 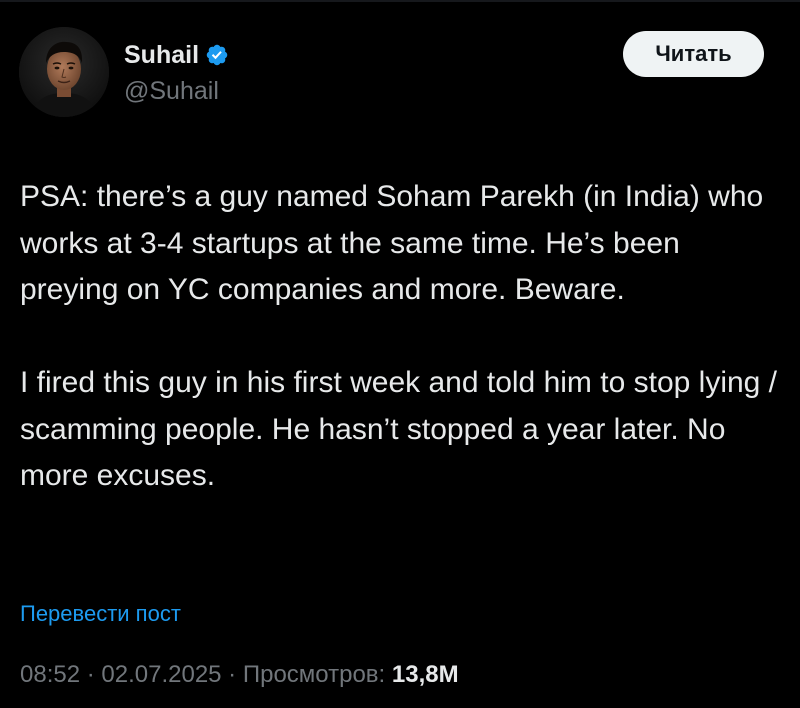 I want to click on verified-badge-icon, so click(x=217, y=55).